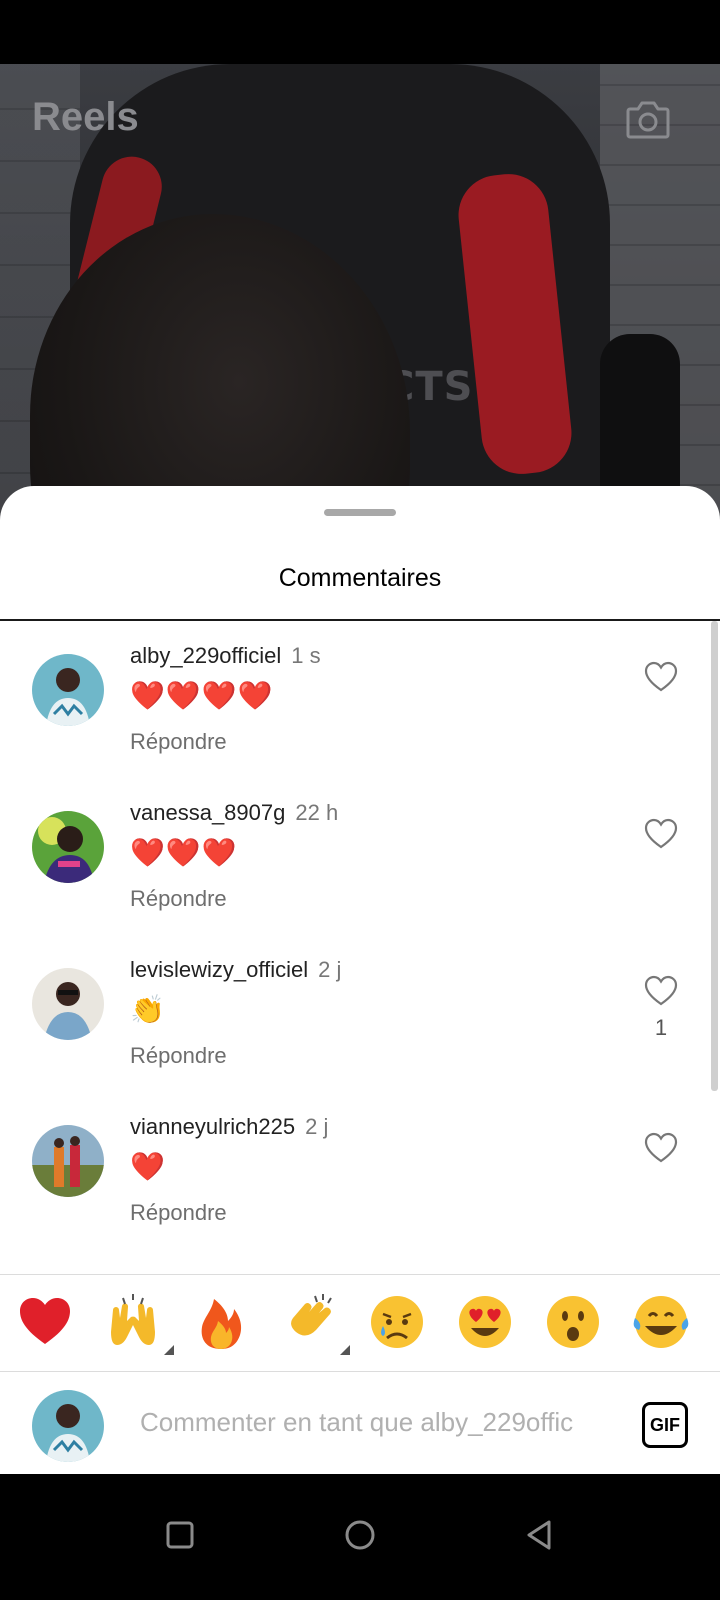 This screenshot has width=720, height=1600. Describe the element at coordinates (180, 1535) in the screenshot. I see `recents-icon` at that location.